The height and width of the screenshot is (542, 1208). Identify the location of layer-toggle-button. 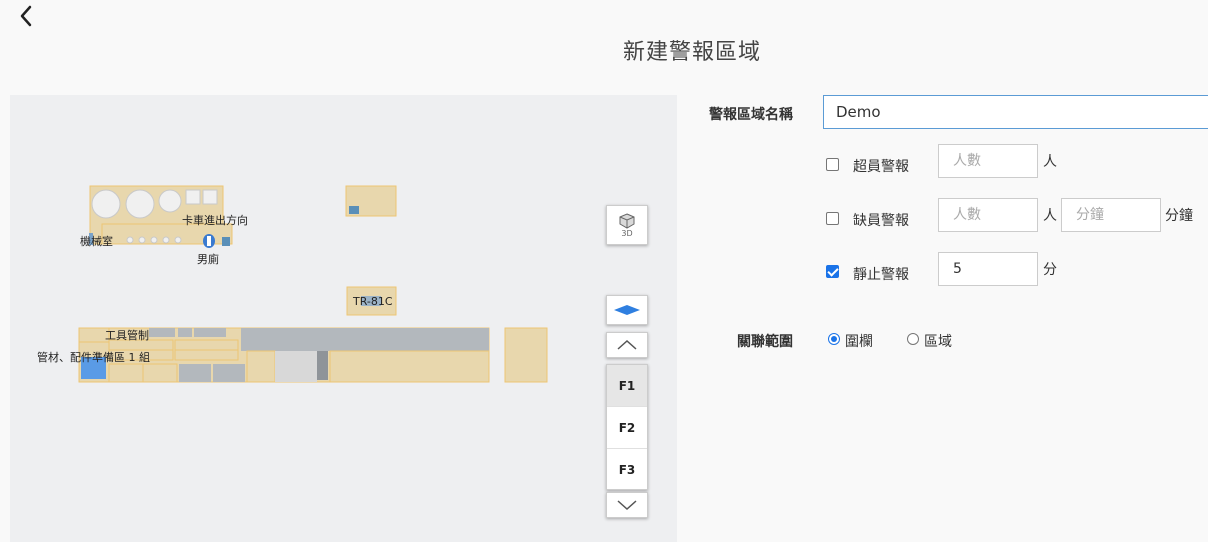
(627, 310).